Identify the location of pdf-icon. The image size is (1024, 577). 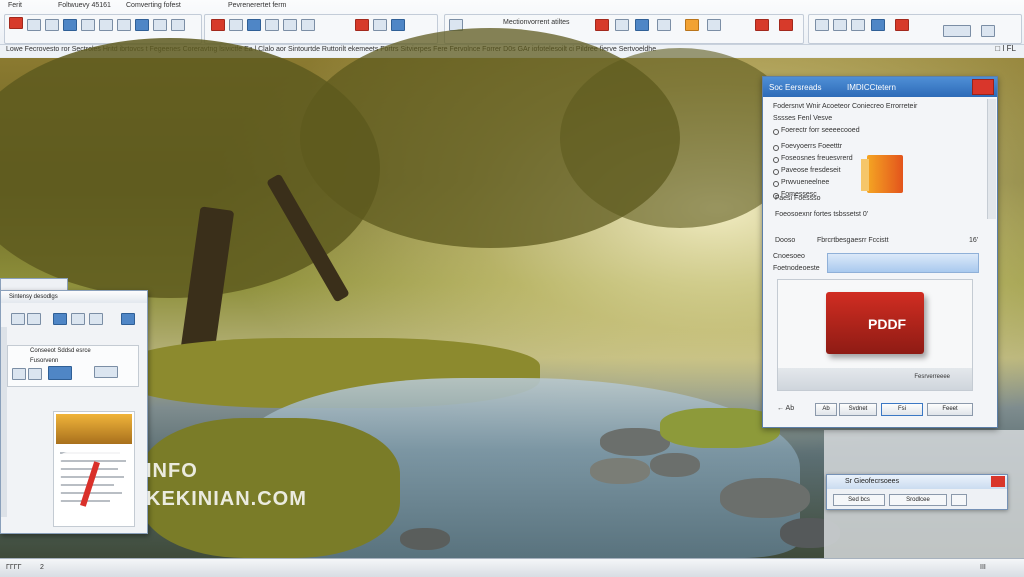
(218, 25).